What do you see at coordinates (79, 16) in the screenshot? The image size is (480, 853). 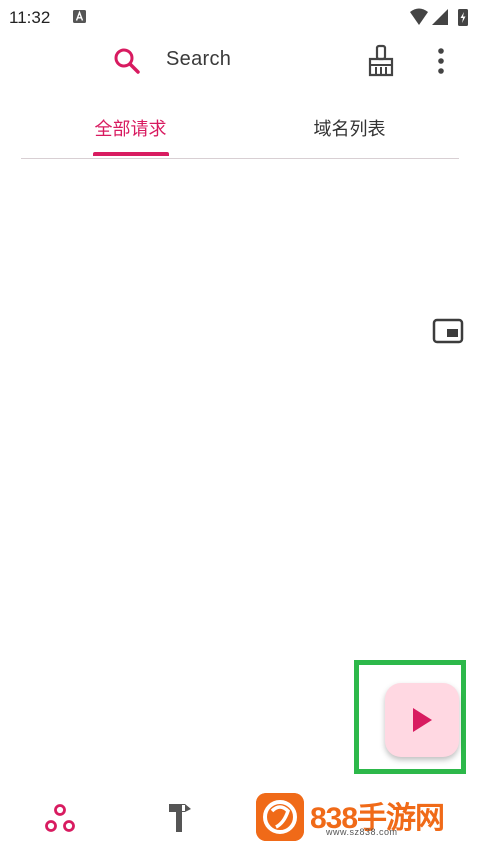 I see `notification-a-icon` at bounding box center [79, 16].